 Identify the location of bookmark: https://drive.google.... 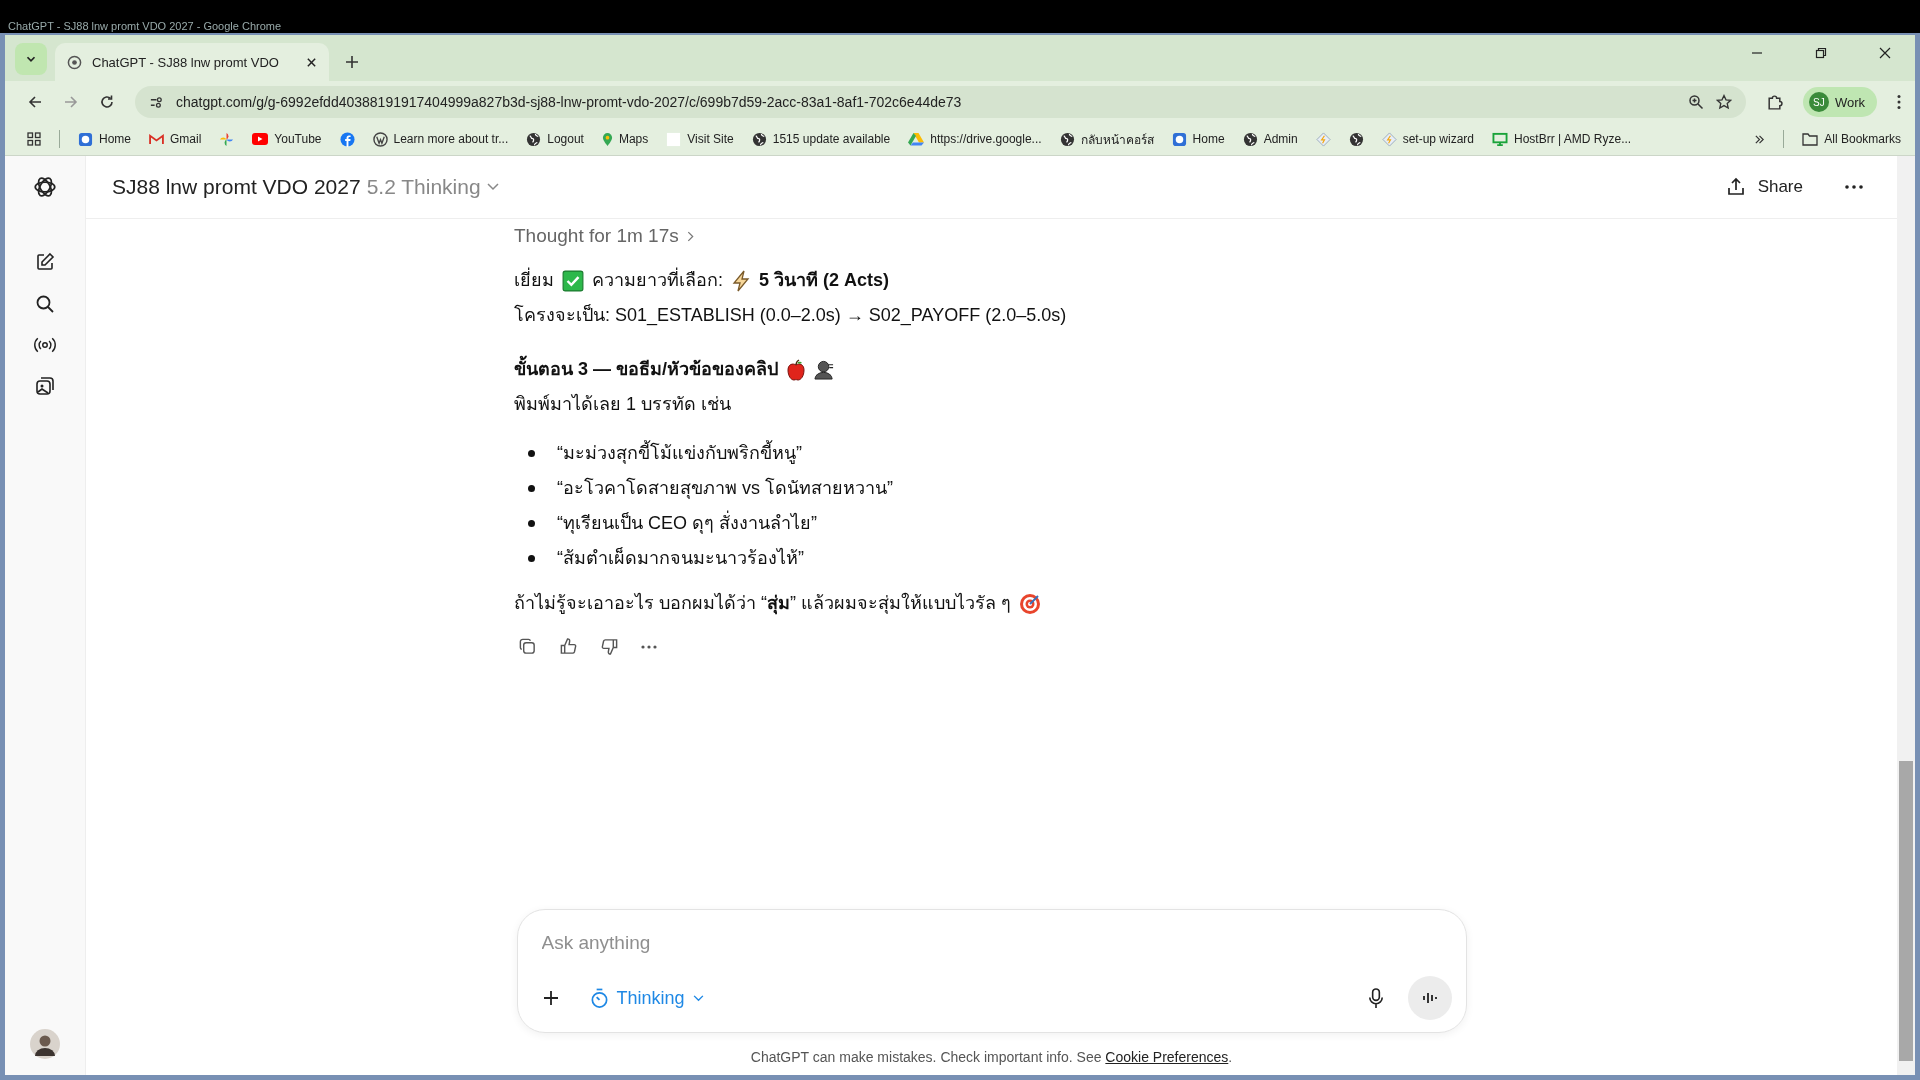
(975, 139).